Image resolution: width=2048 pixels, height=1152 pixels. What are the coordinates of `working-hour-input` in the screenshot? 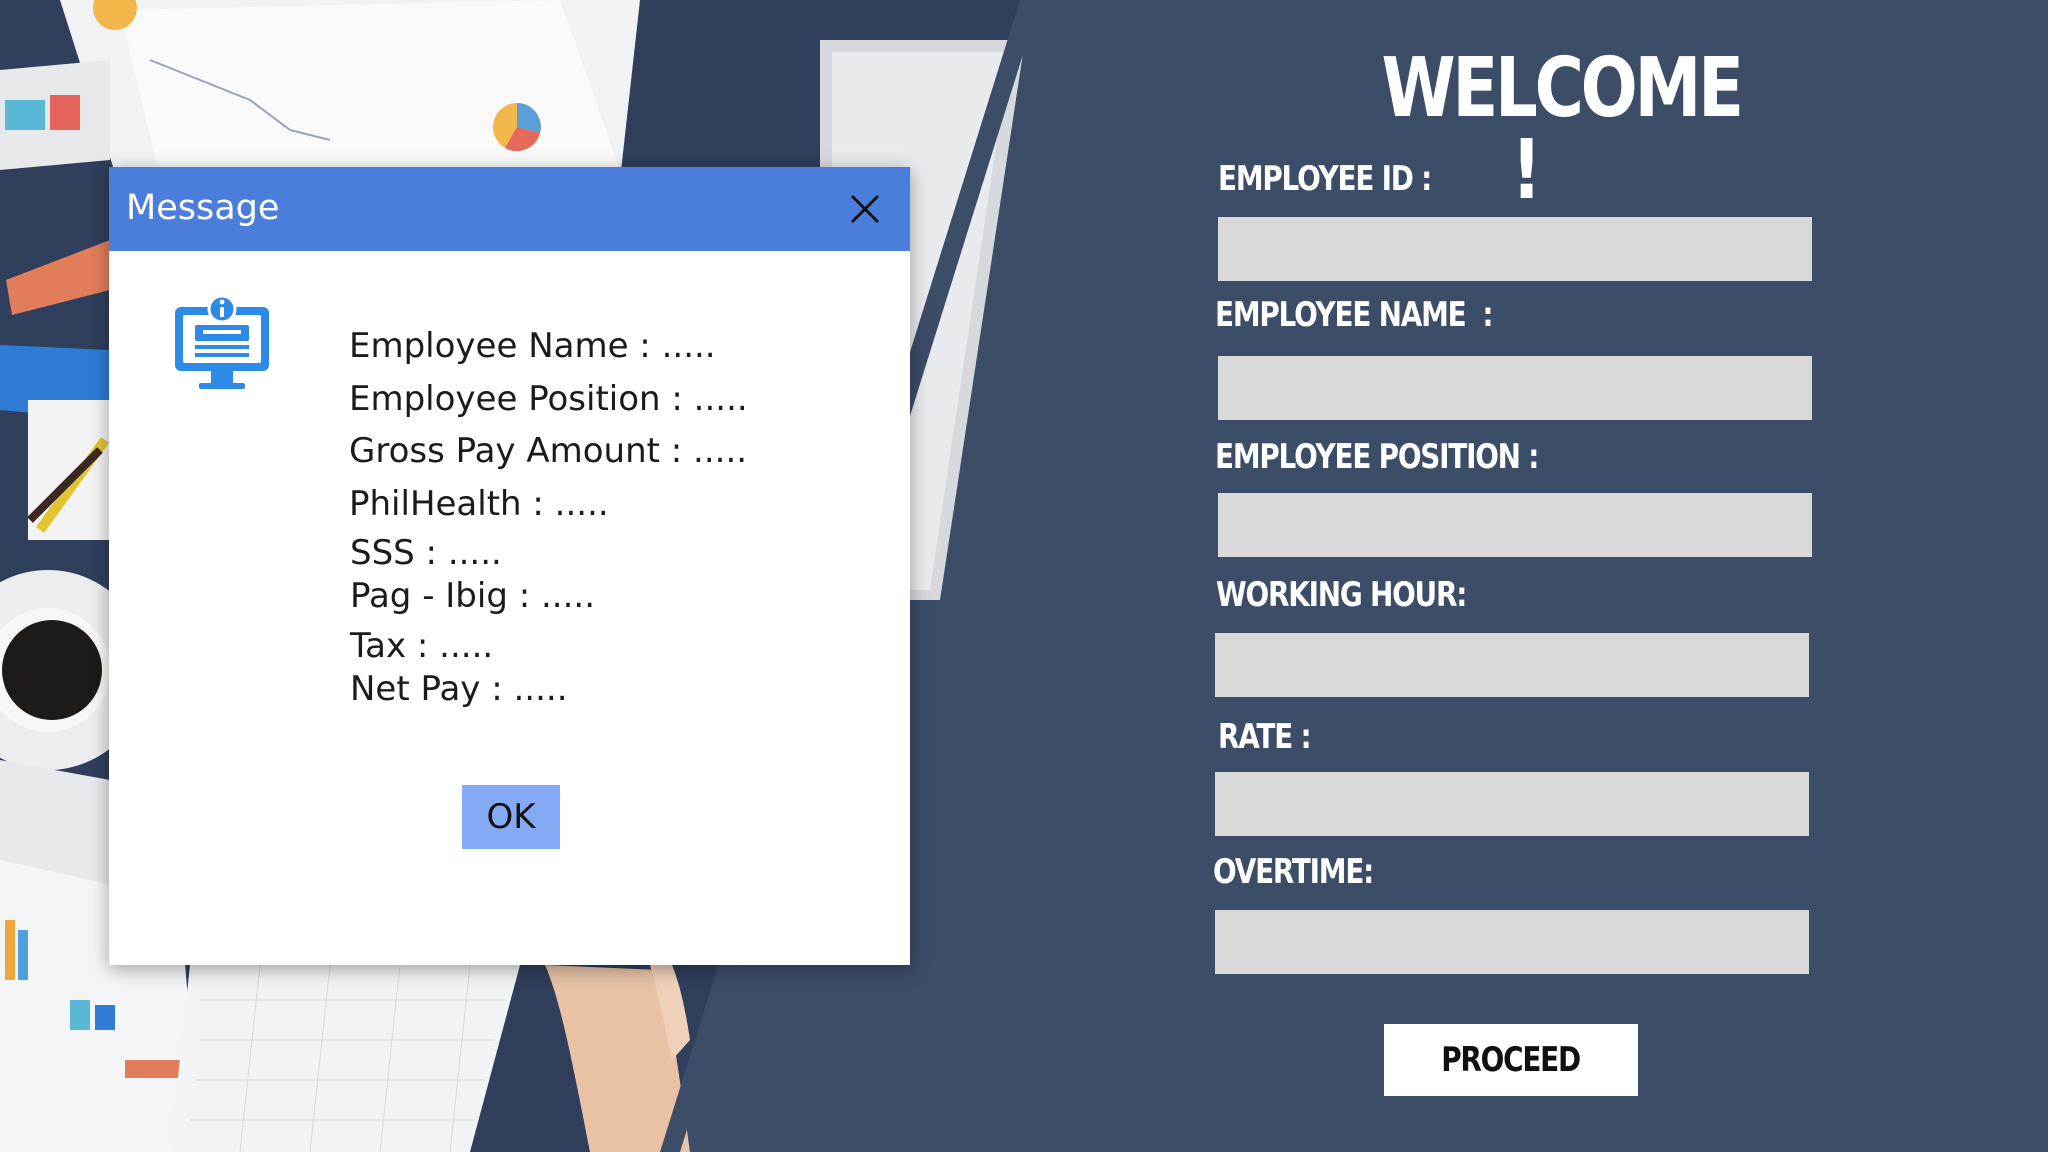 It's located at (1512, 665).